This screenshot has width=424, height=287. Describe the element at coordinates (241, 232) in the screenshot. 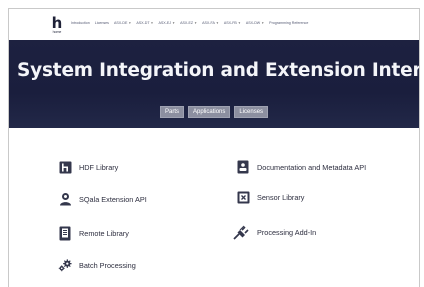

I see `plug-icon` at that location.